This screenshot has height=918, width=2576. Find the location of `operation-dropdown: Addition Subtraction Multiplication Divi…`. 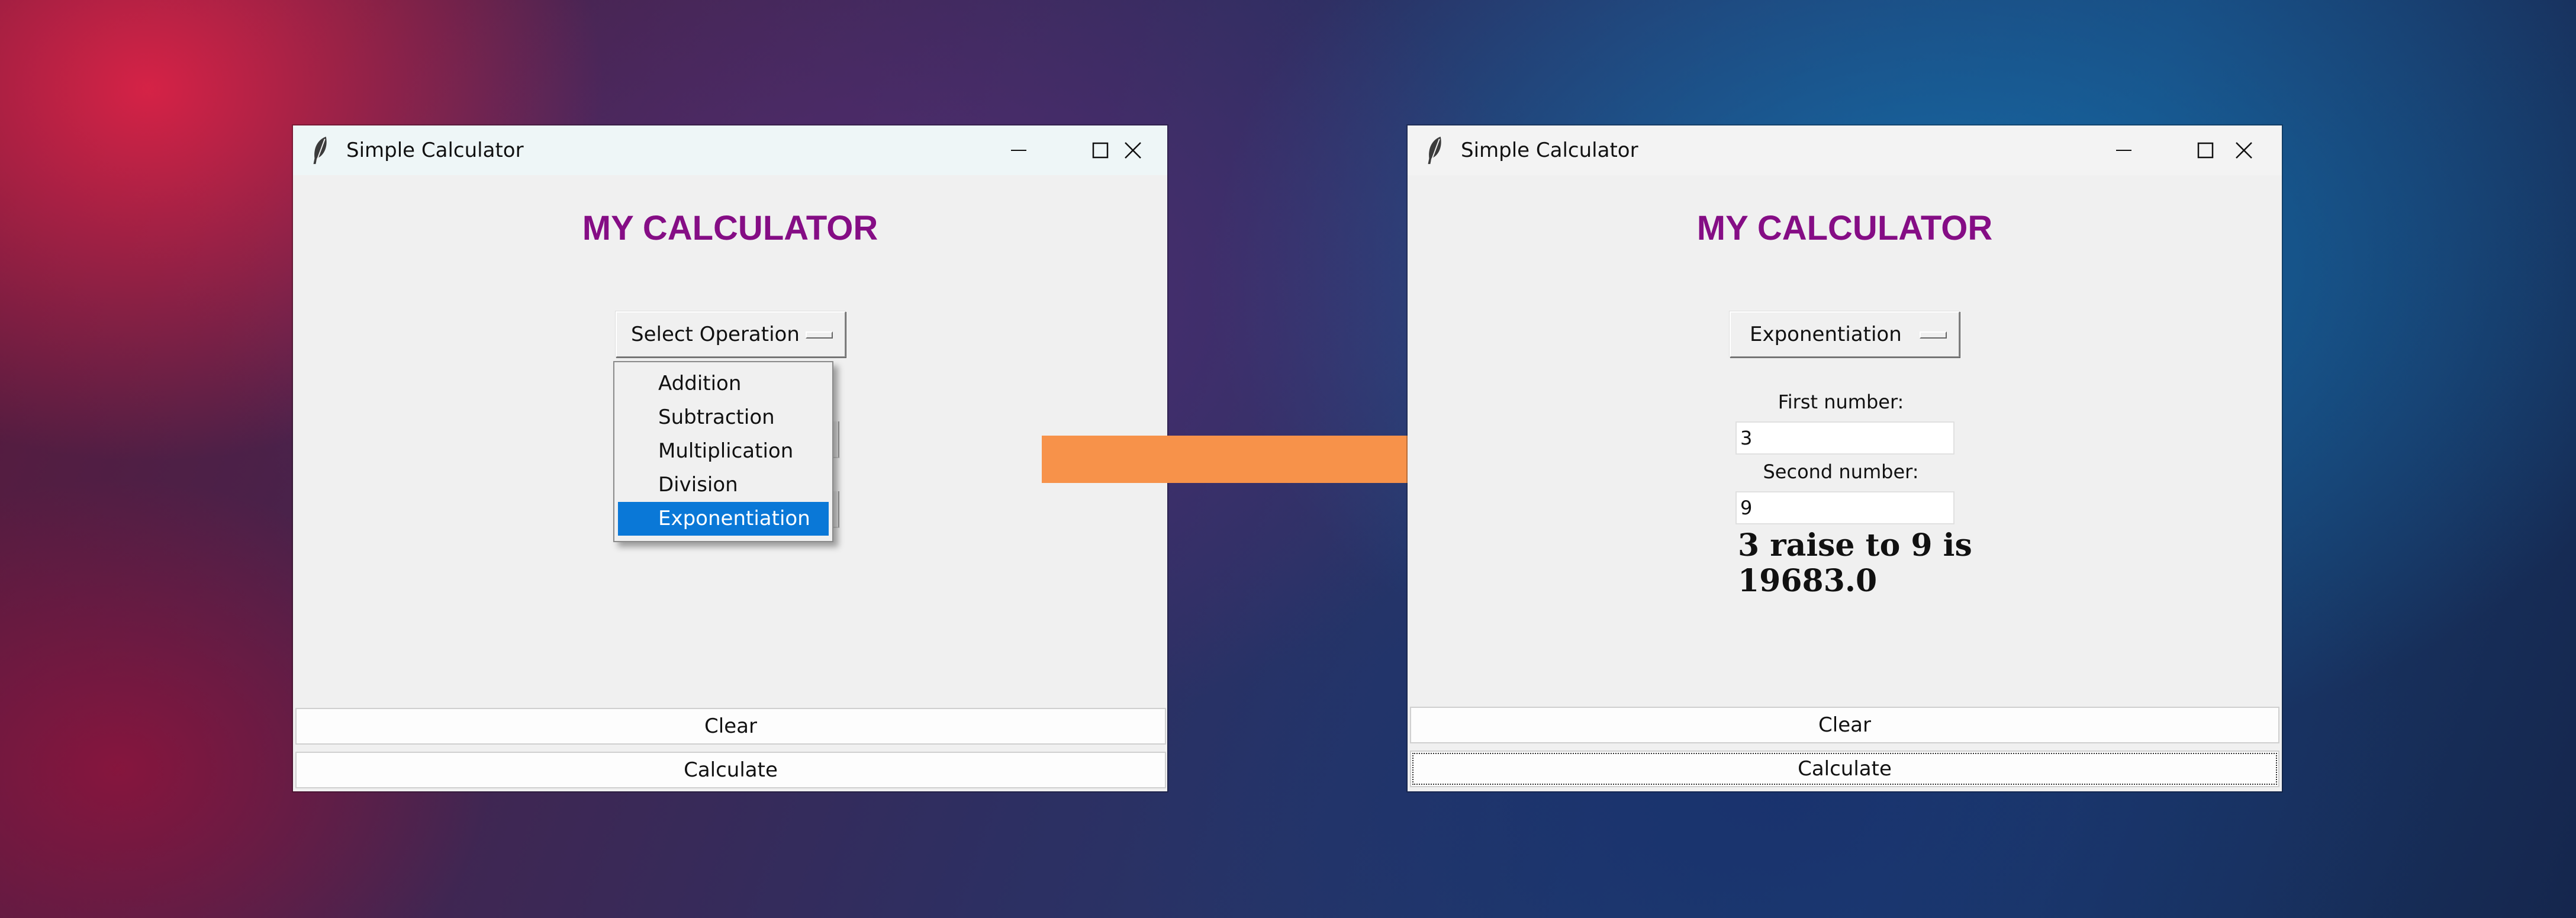

operation-dropdown: Addition Subtraction Multiplication Divi… is located at coordinates (723, 451).